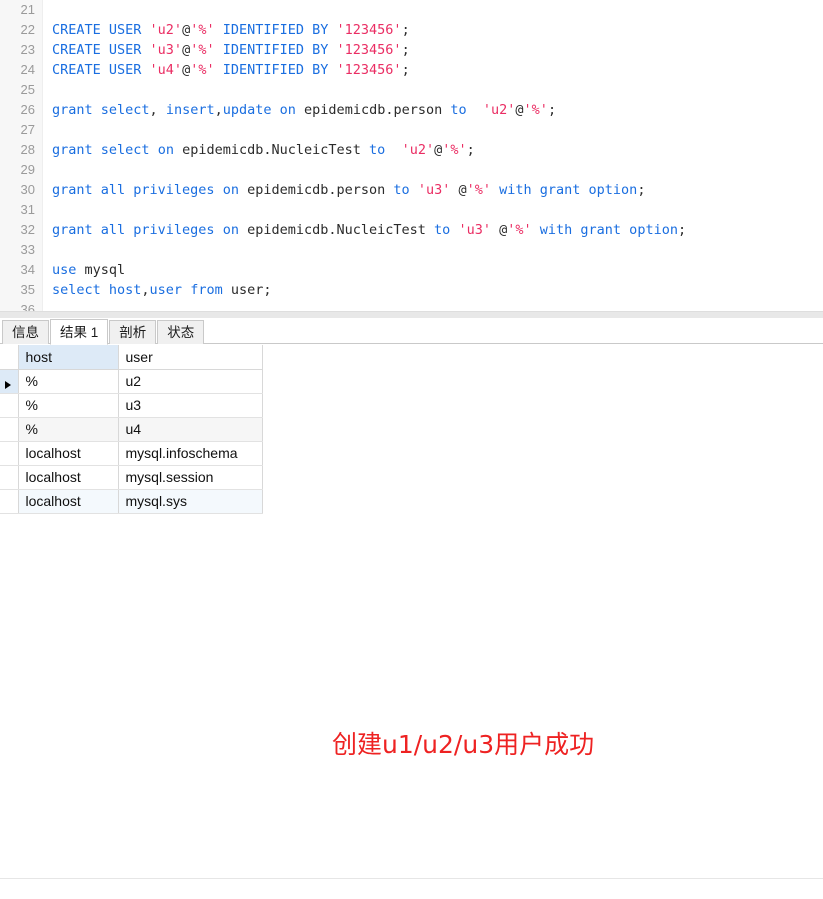  What do you see at coordinates (190, 501) in the screenshot?
I see `cell-user: mysql.sys` at bounding box center [190, 501].